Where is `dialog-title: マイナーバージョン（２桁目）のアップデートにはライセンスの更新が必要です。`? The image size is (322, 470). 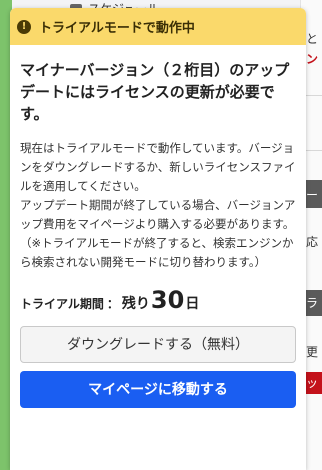
dialog-title: マイナーバージョン（２桁目）のアップデートにはライセンスの更新が必要です。 is located at coordinates (155, 92).